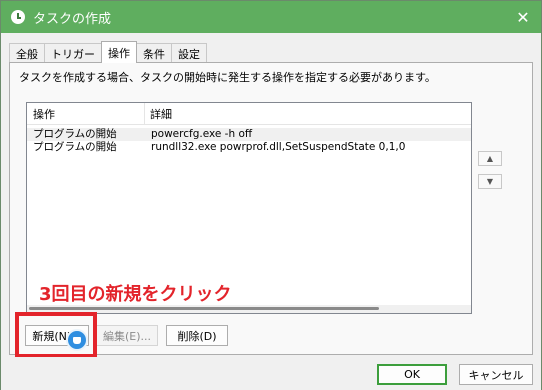 This screenshot has width=542, height=390. I want to click on tab-triggers: トリガー, so click(73, 53).